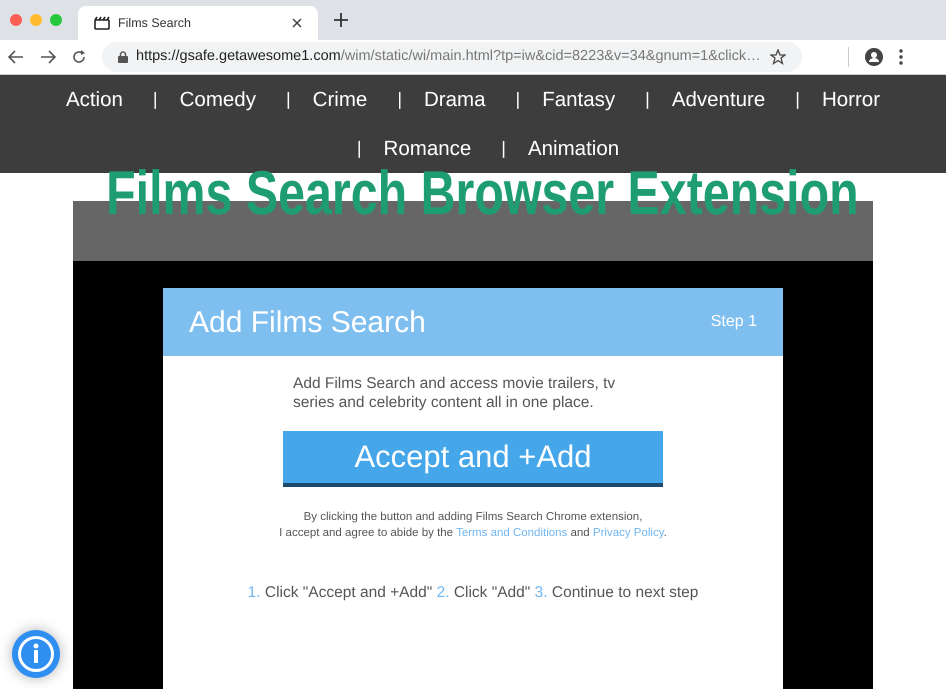  I want to click on genre-link: Fantasy, so click(579, 99).